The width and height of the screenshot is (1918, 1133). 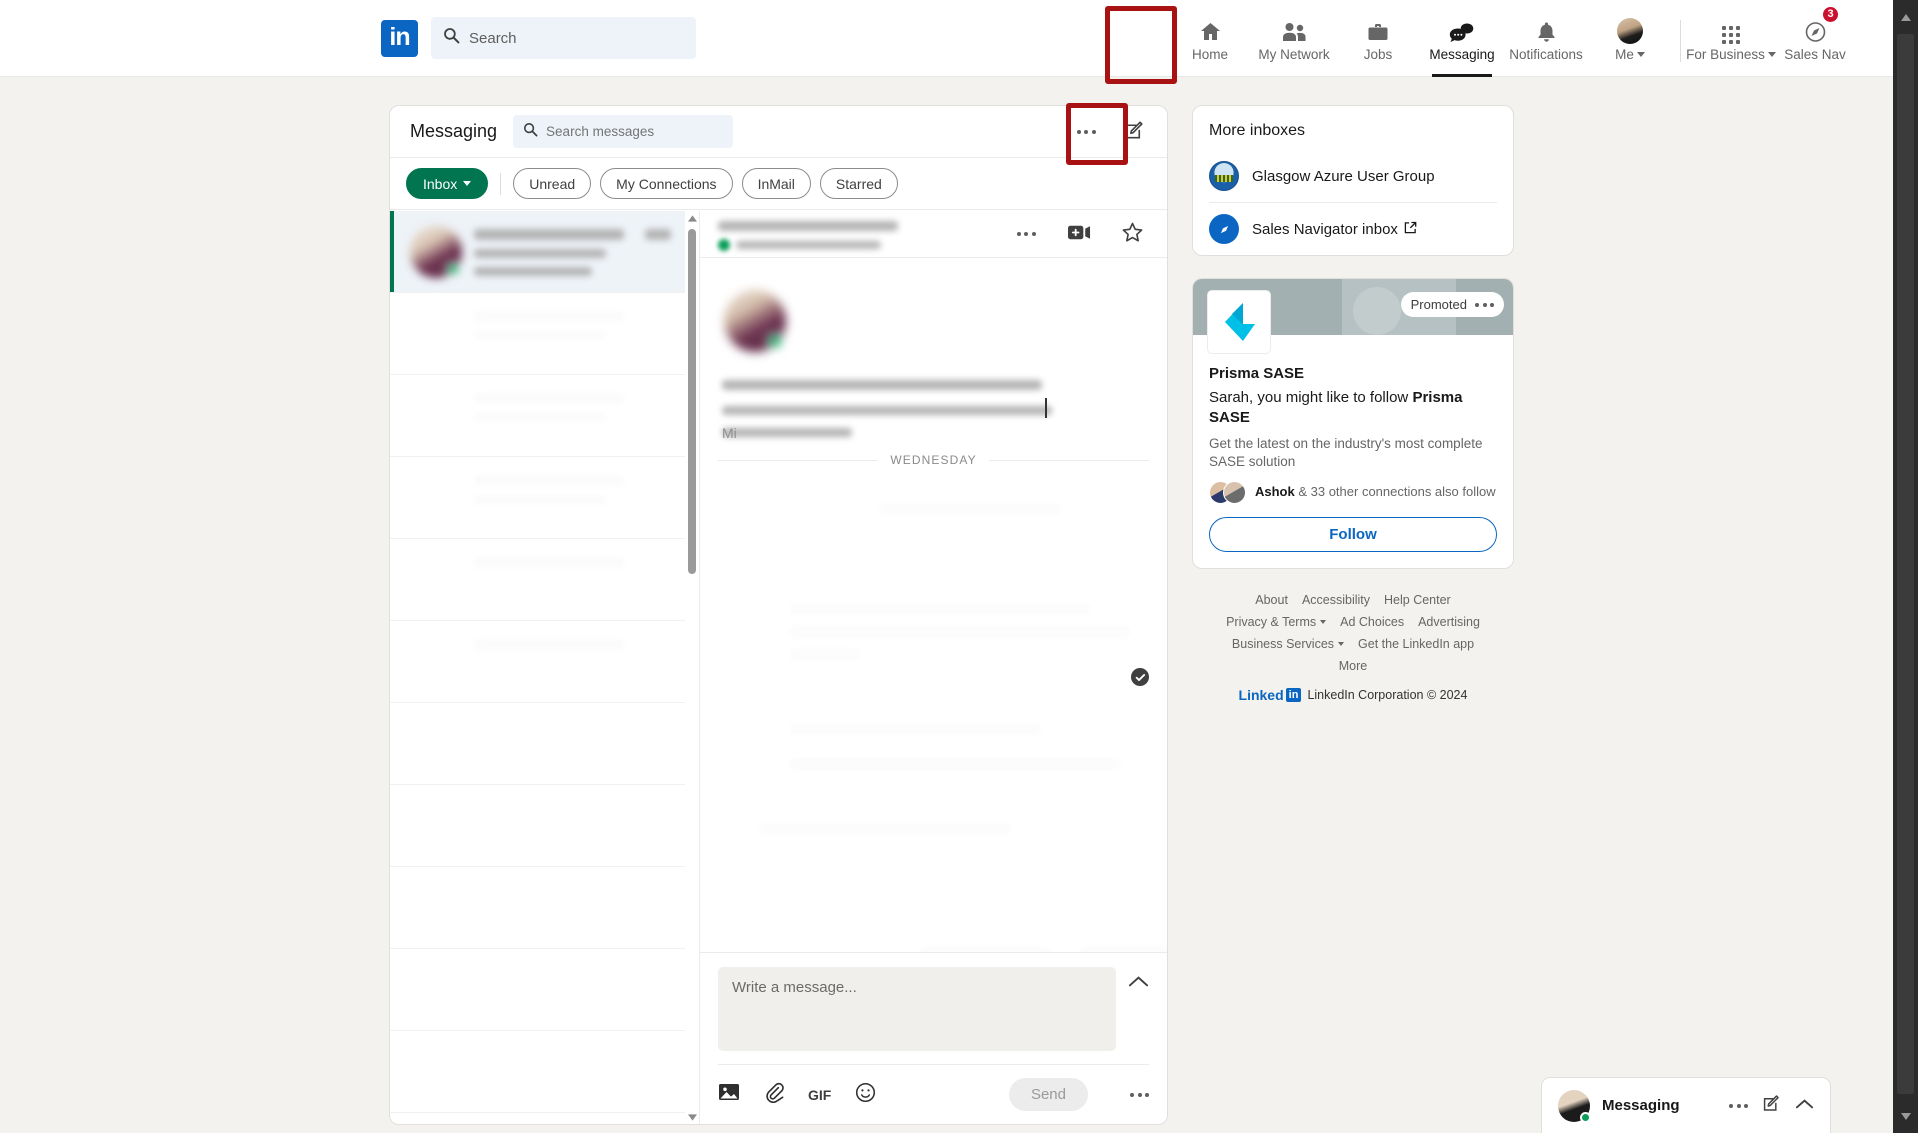 I want to click on conversation-list-scrollbar, so click(x=692, y=667).